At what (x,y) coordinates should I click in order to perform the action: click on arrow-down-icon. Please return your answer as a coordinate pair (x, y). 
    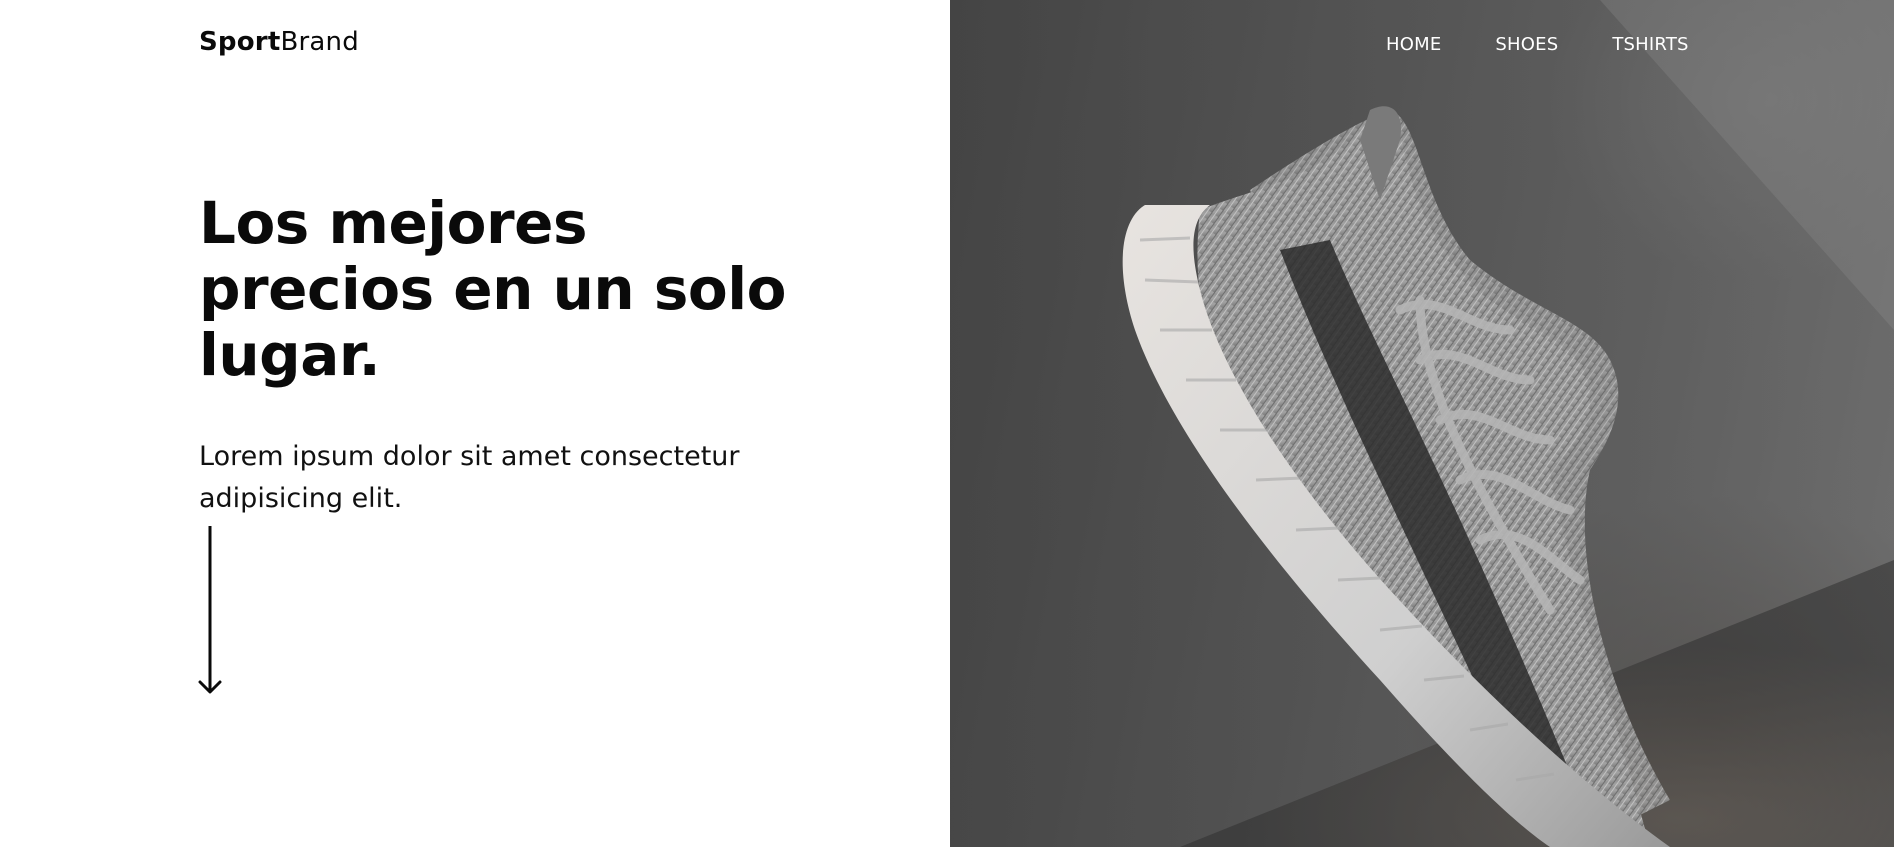
    Looking at the image, I should click on (210, 611).